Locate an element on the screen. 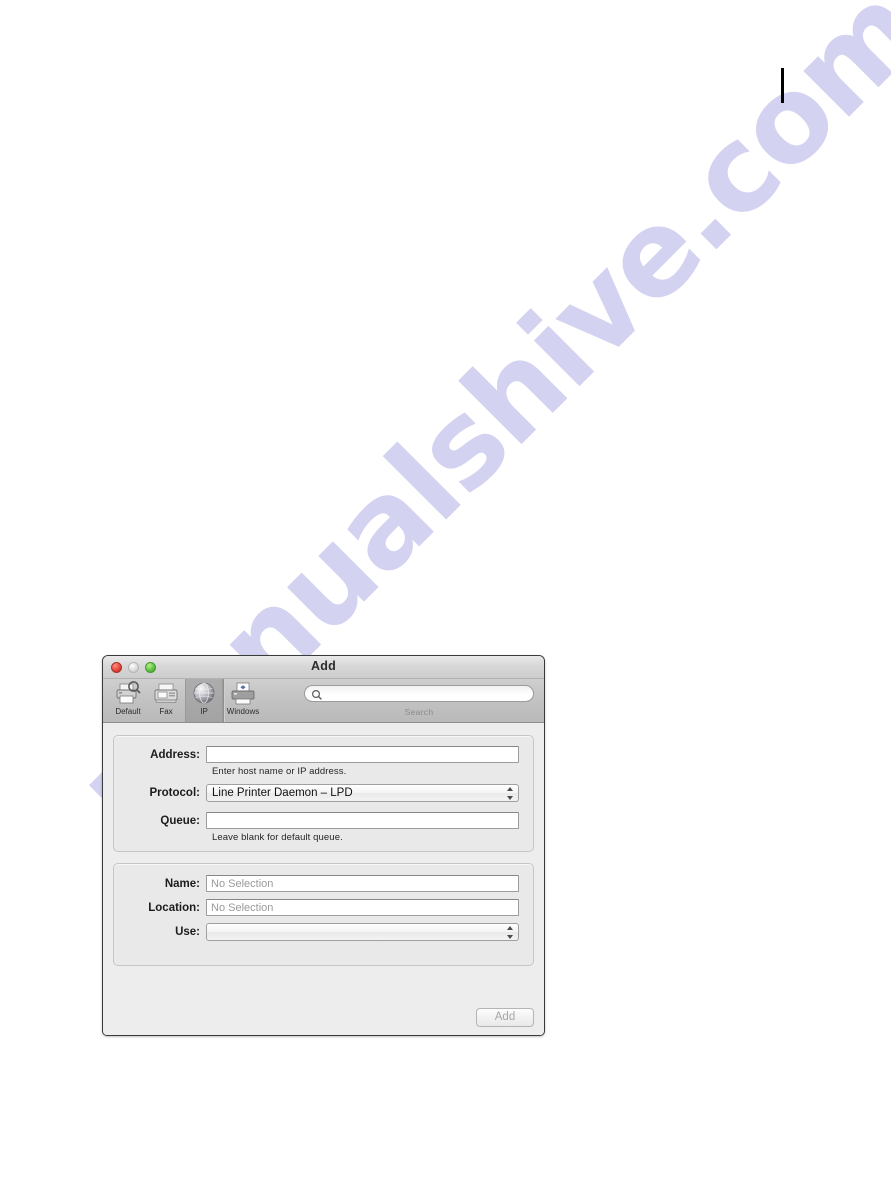 The width and height of the screenshot is (891, 1188). toolbar-search: Search is located at coordinates (419, 701).